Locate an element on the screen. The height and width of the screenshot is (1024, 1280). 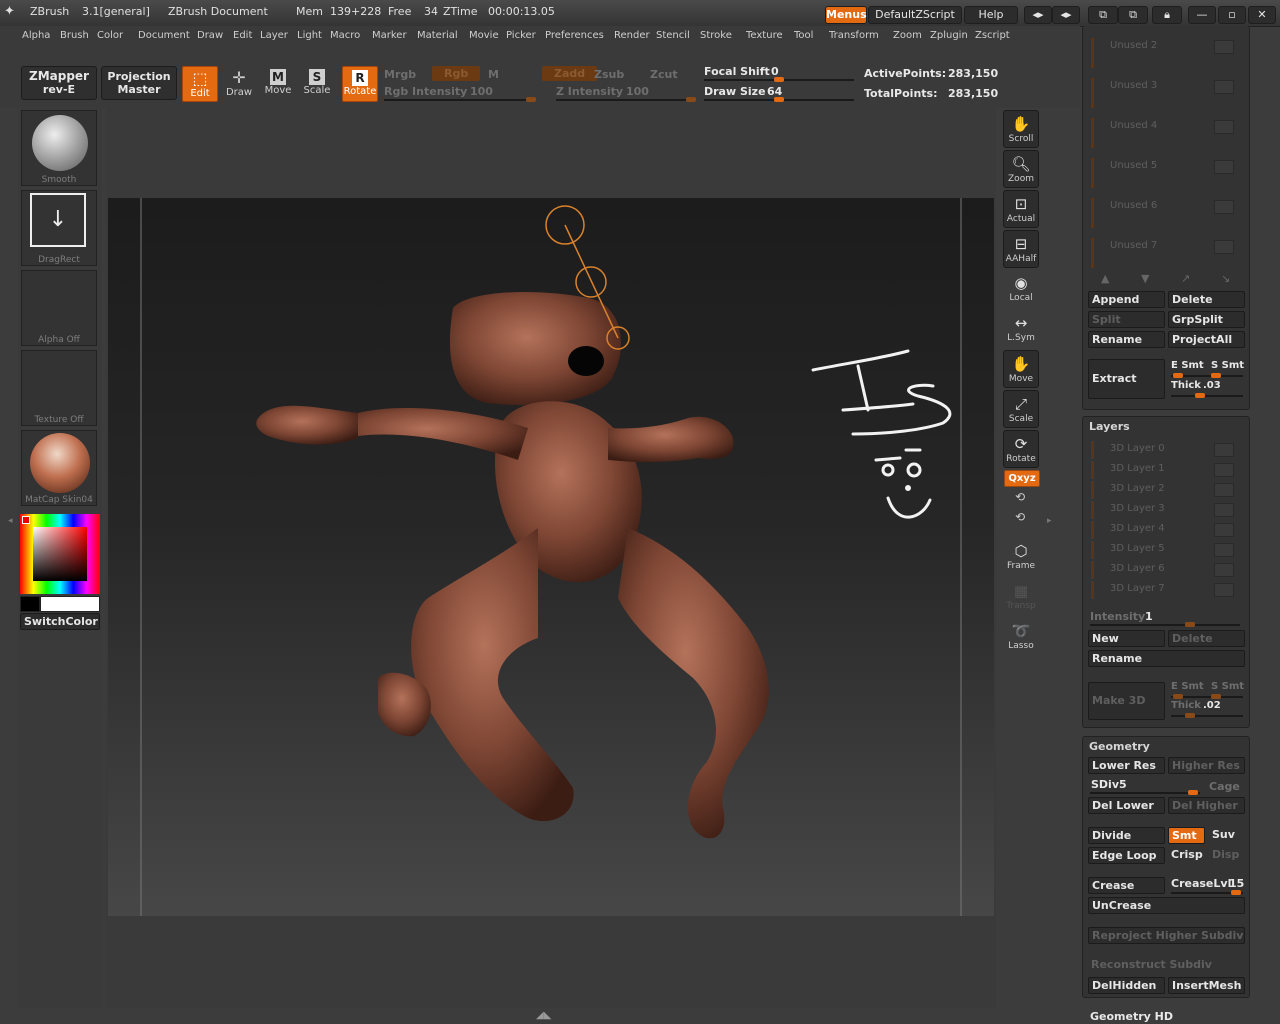
suv-toggle: Suv is located at coordinates (1227, 835).